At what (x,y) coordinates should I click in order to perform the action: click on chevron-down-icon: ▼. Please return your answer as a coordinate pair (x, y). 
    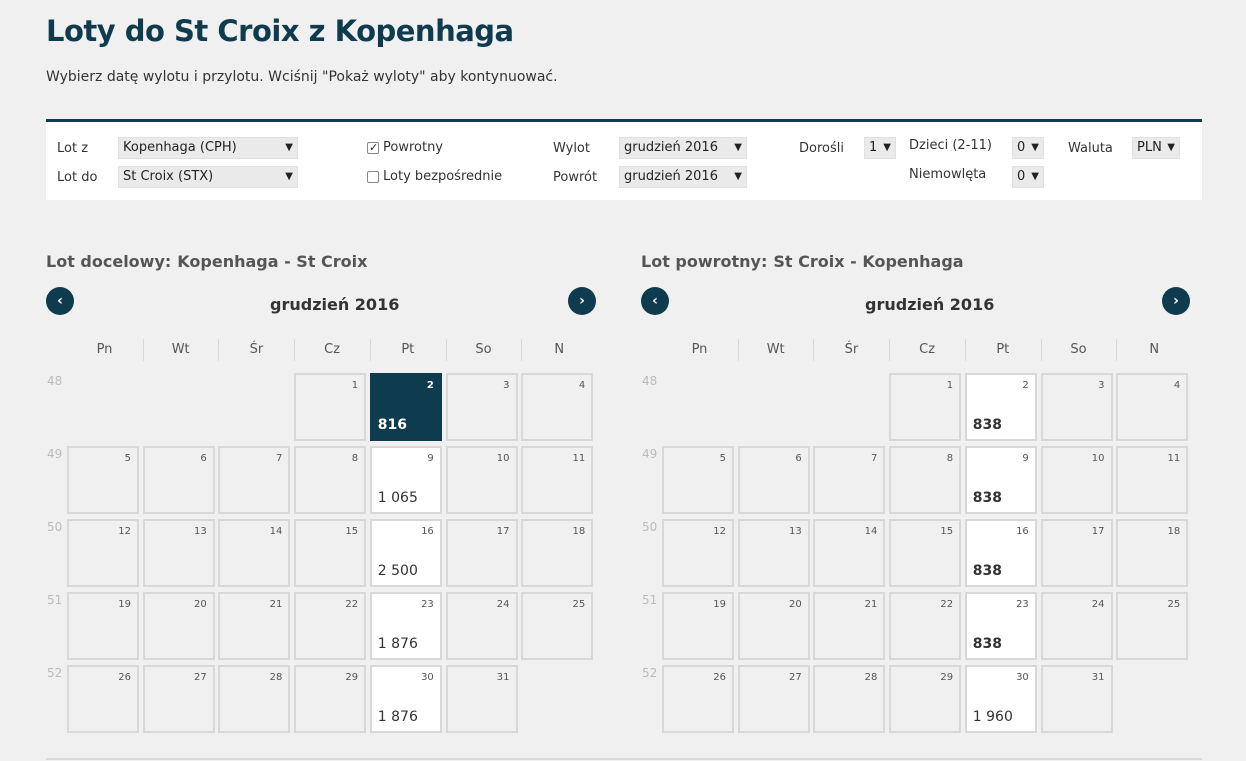
    Looking at the image, I should click on (1035, 176).